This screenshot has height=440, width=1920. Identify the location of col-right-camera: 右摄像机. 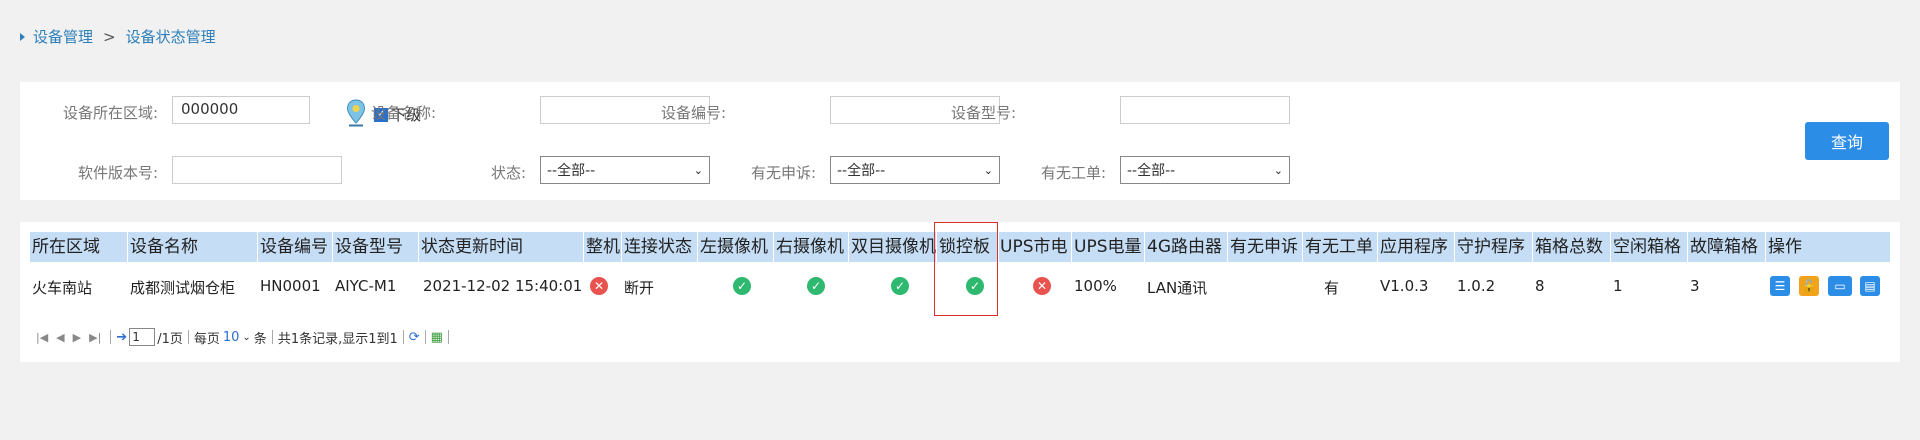
(810, 247).